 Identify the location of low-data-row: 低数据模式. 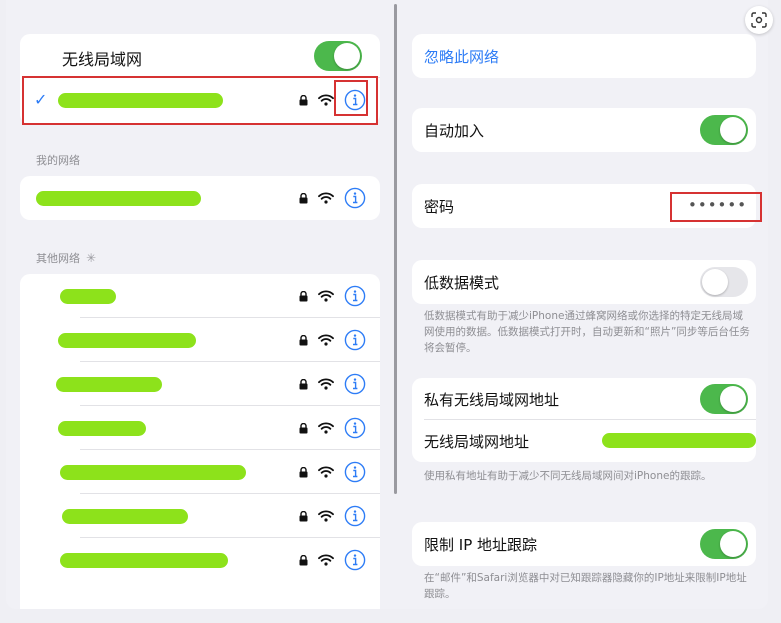
(584, 282).